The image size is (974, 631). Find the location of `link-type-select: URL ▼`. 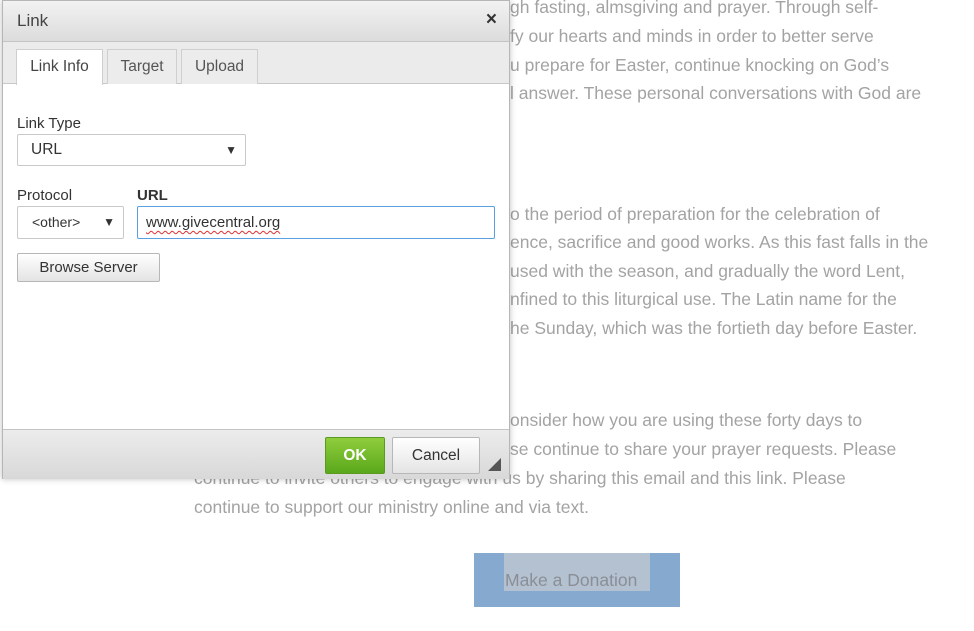

link-type-select: URL ▼ is located at coordinates (131, 150).